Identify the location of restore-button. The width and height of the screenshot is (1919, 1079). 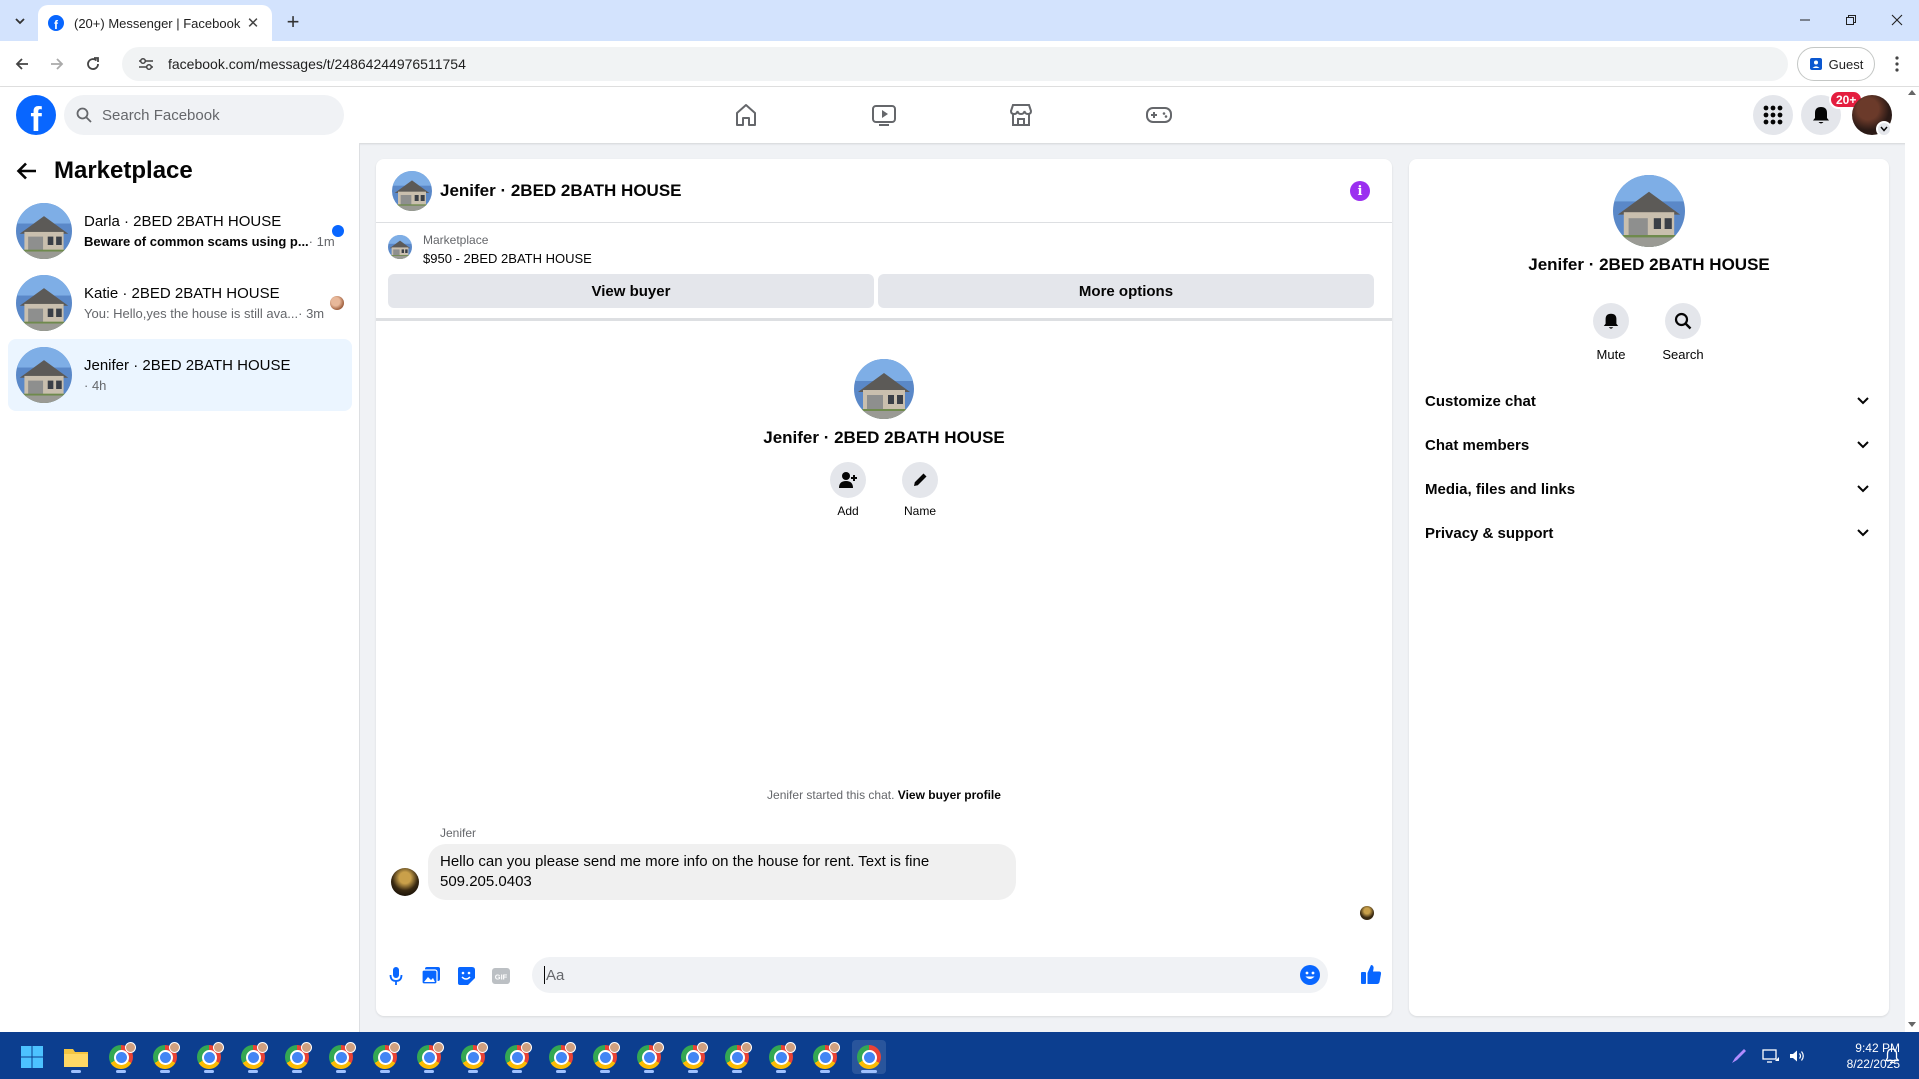
(1851, 20).